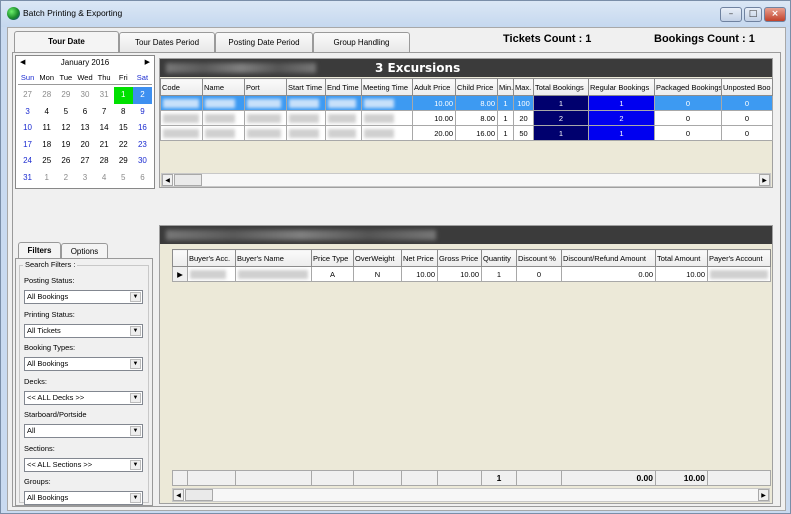  I want to click on tab-filters: Filters, so click(39, 250).